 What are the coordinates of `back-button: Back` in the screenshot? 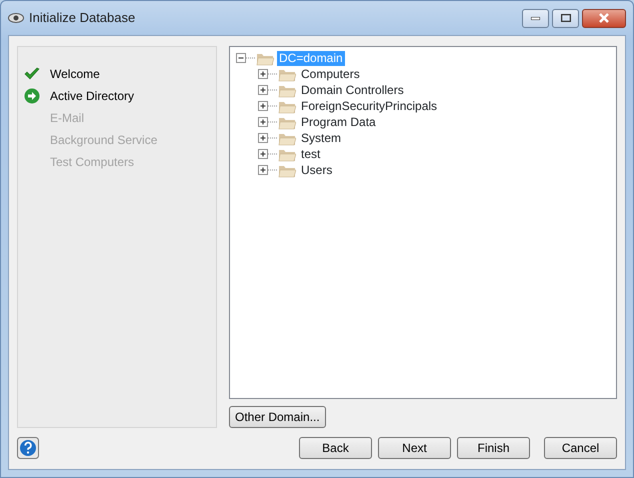 It's located at (335, 448).